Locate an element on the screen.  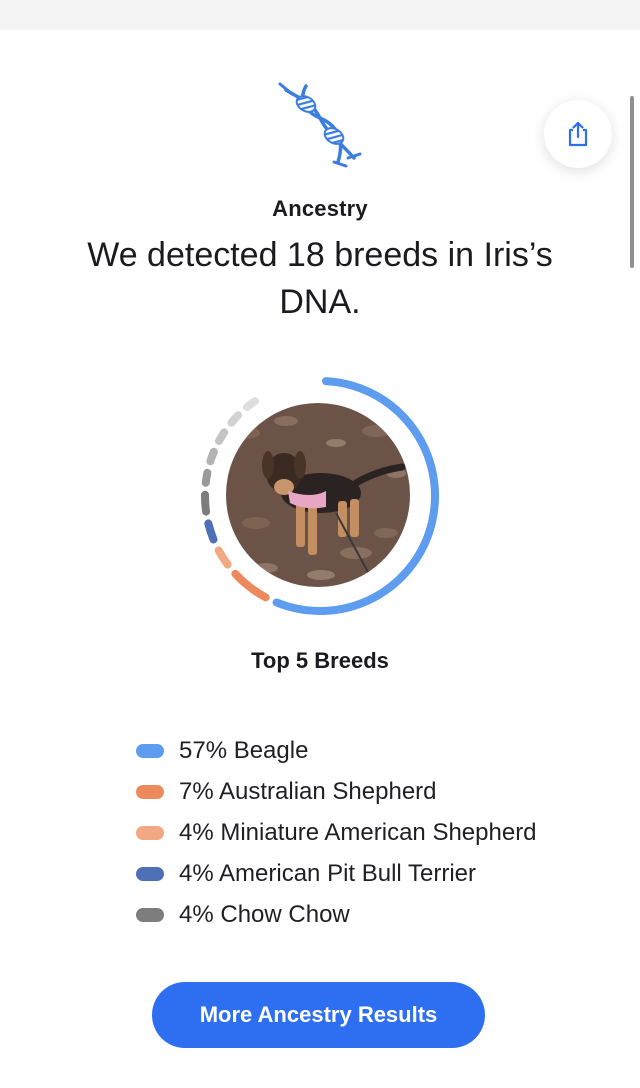
donut-segment-chow-chow is located at coordinates (206, 503).